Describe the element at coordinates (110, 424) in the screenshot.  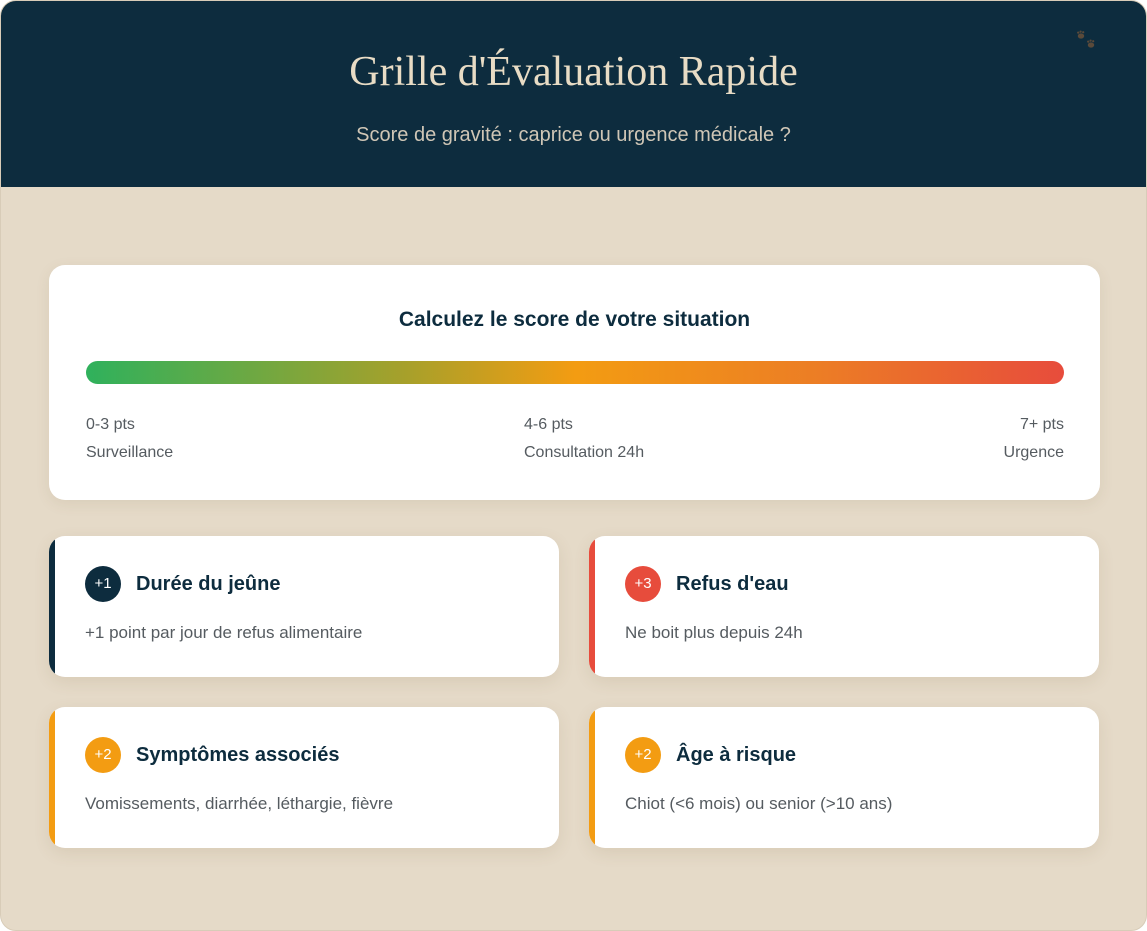
I see `level-points: 0-3 pts` at that location.